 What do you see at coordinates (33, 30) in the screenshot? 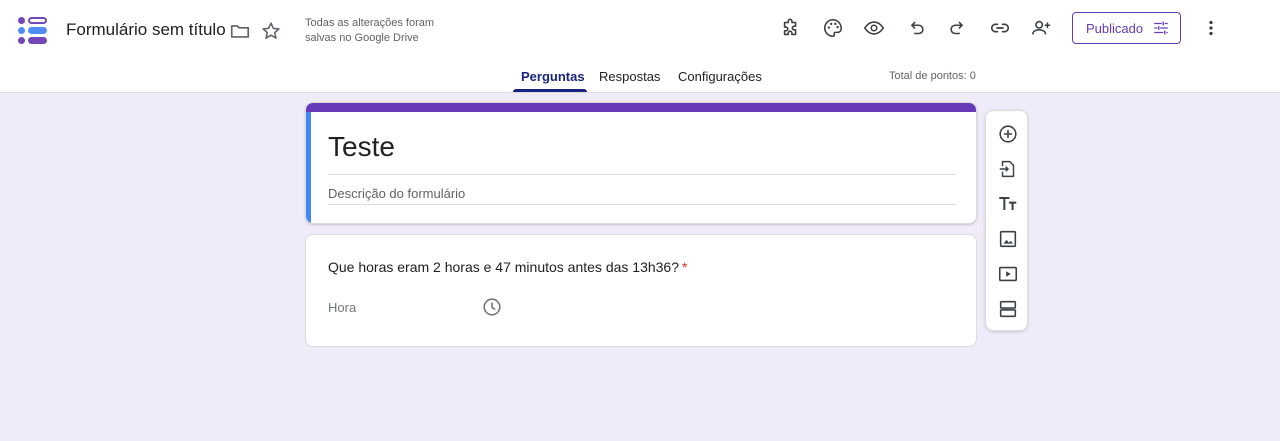
I see `forms-logo-icon` at bounding box center [33, 30].